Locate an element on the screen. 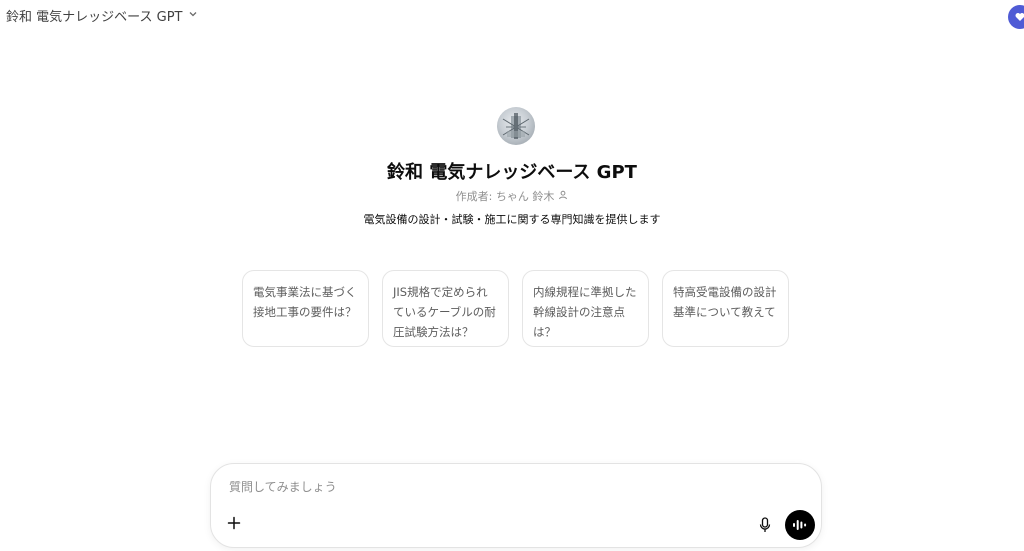 The image size is (1024, 551). gpt-title: 鈴和 電気ナレッジベース GPT is located at coordinates (512, 172).